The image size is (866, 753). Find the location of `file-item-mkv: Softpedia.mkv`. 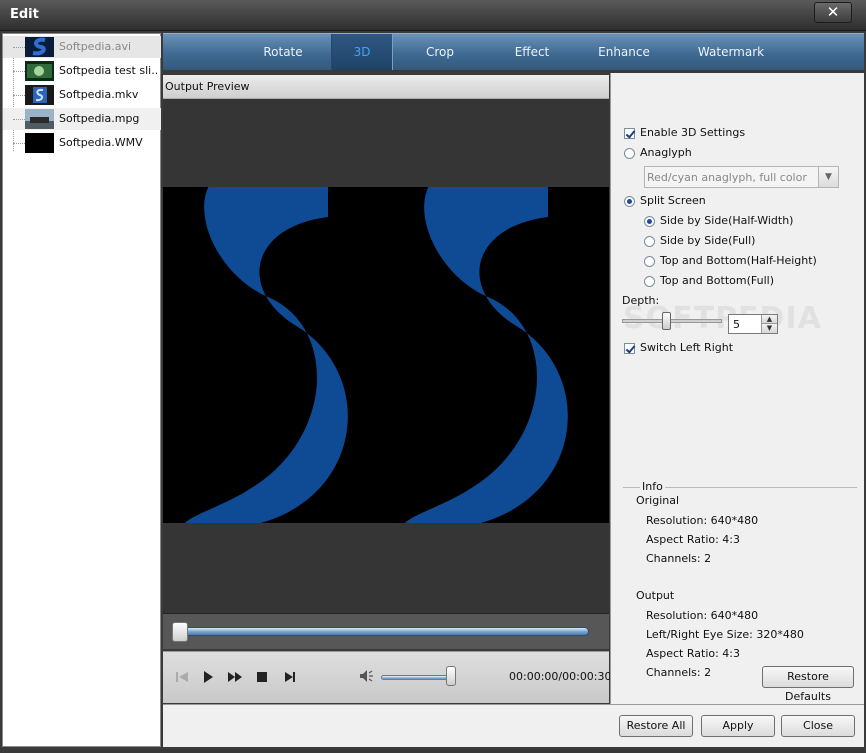

file-item-mkv: Softpedia.mkv is located at coordinates (82, 95).